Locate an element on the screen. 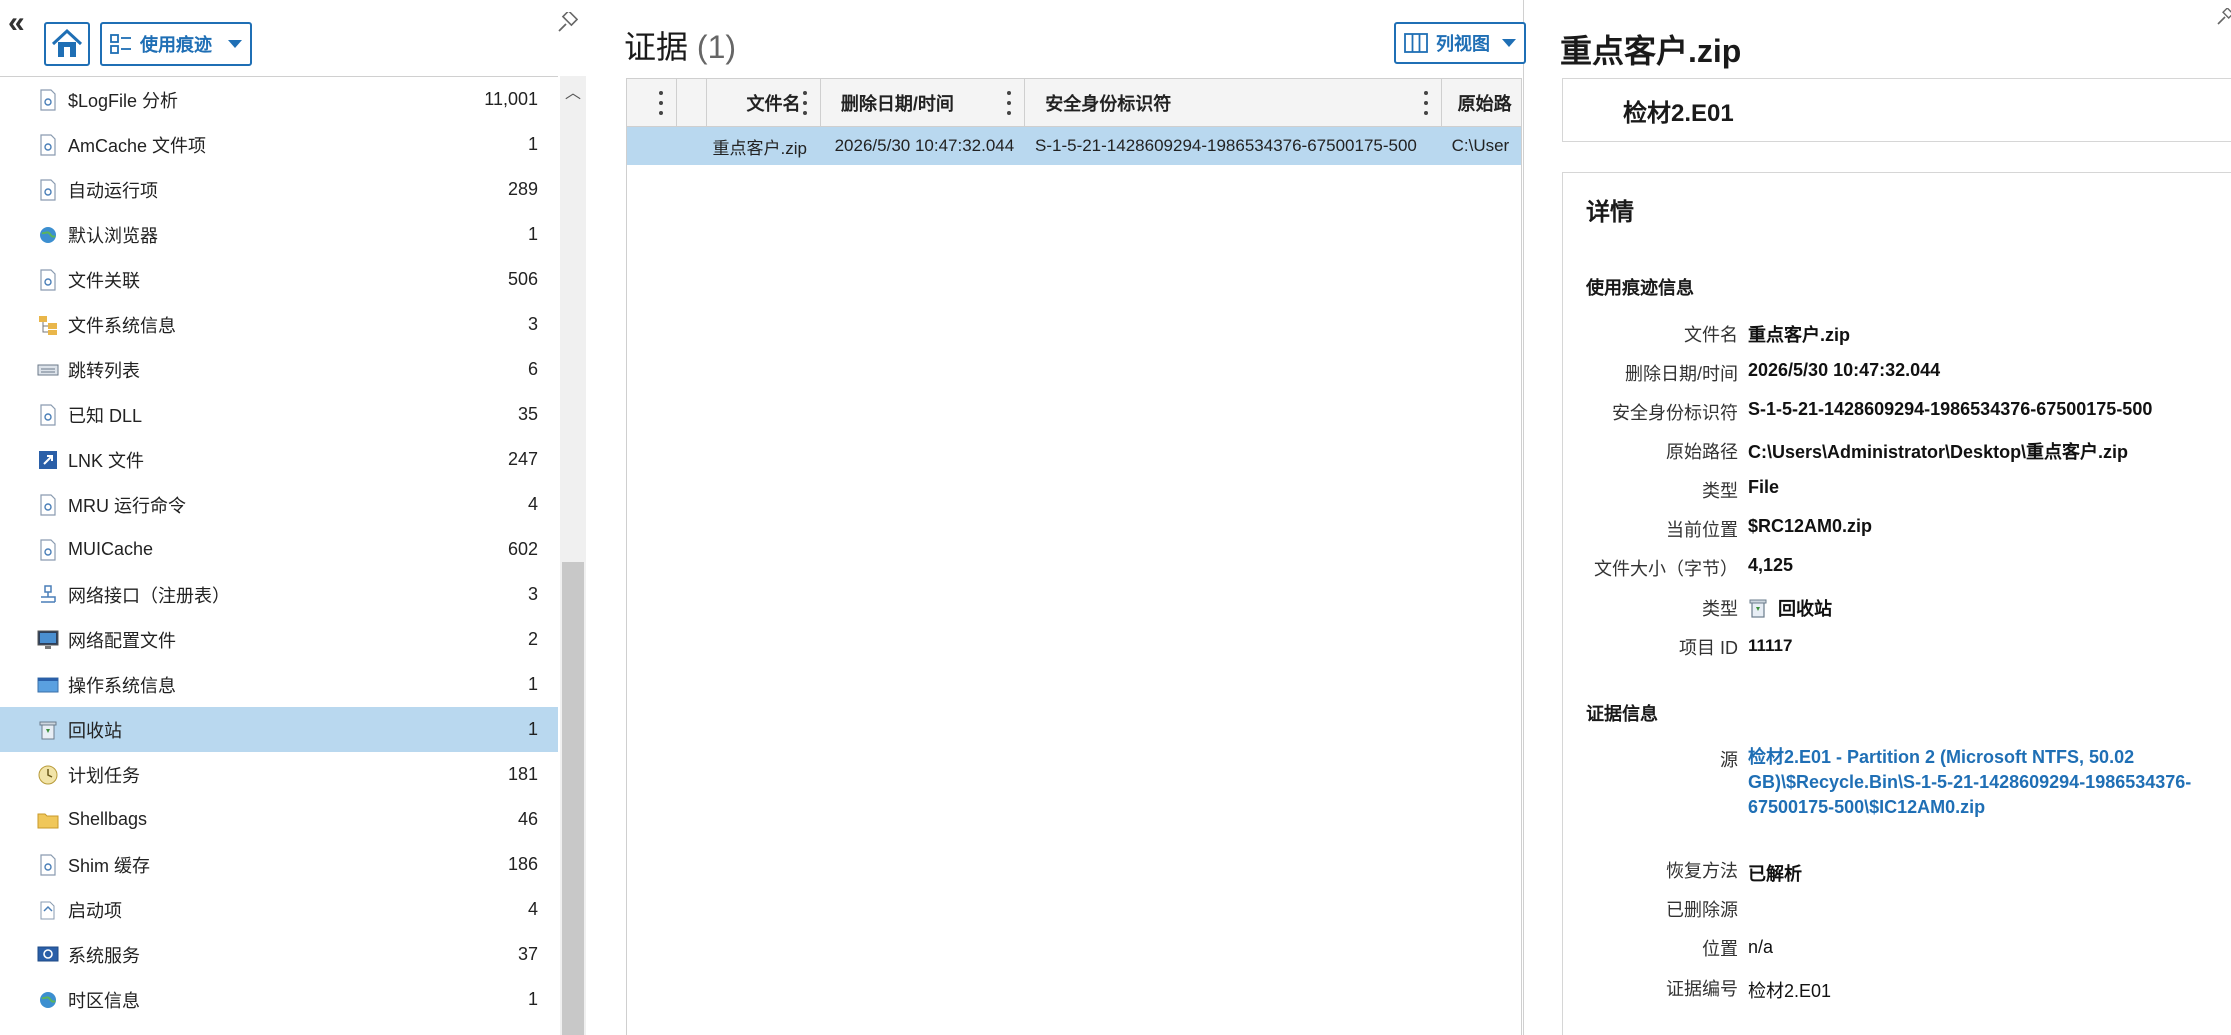 The width and height of the screenshot is (2231, 1035). evidence-source-card: 检材2.E01 is located at coordinates (1896, 110).